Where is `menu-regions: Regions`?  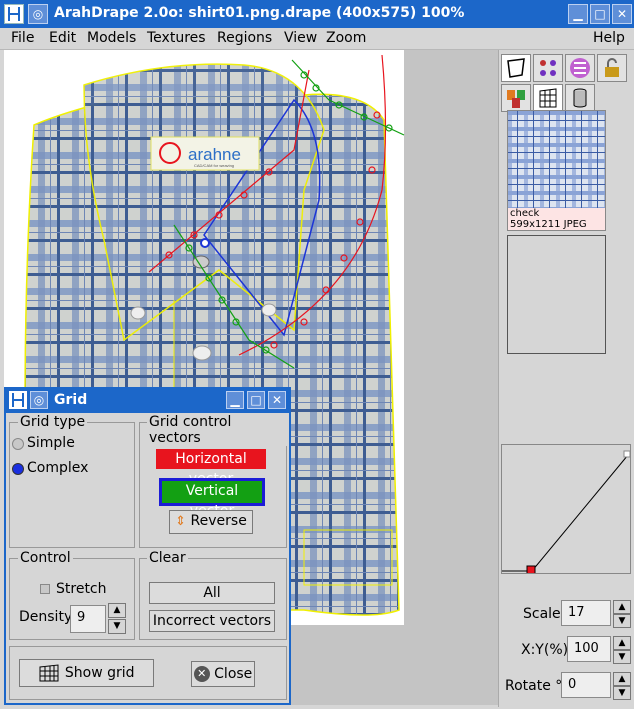
menu-regions: Regions is located at coordinates (244, 38).